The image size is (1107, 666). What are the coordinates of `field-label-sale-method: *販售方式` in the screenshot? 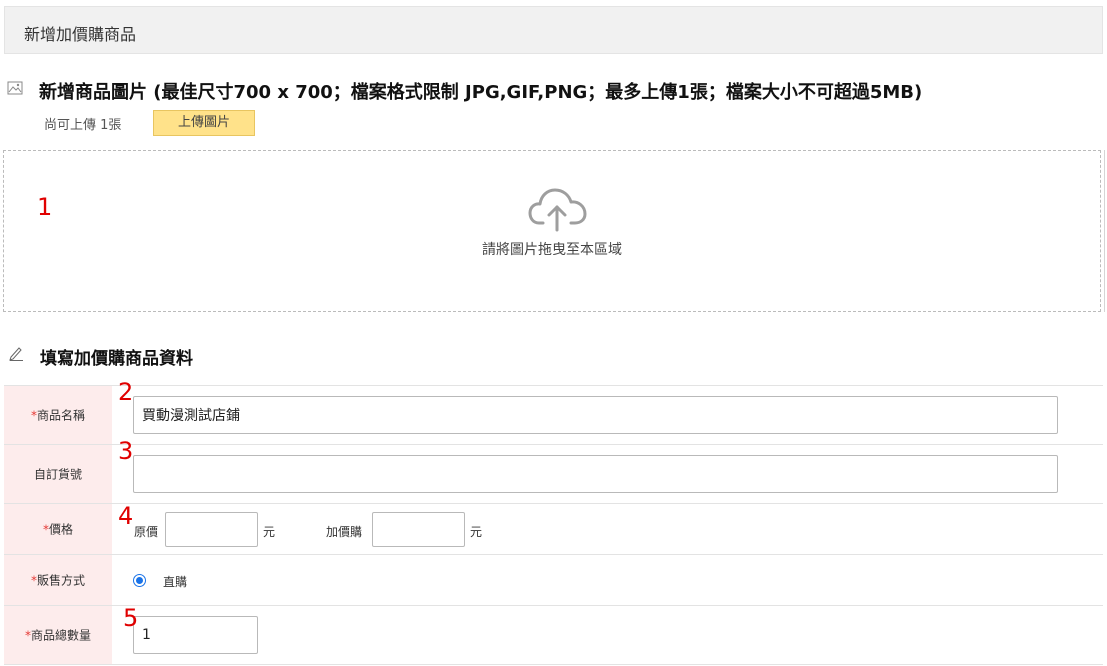 It's located at (58, 580).